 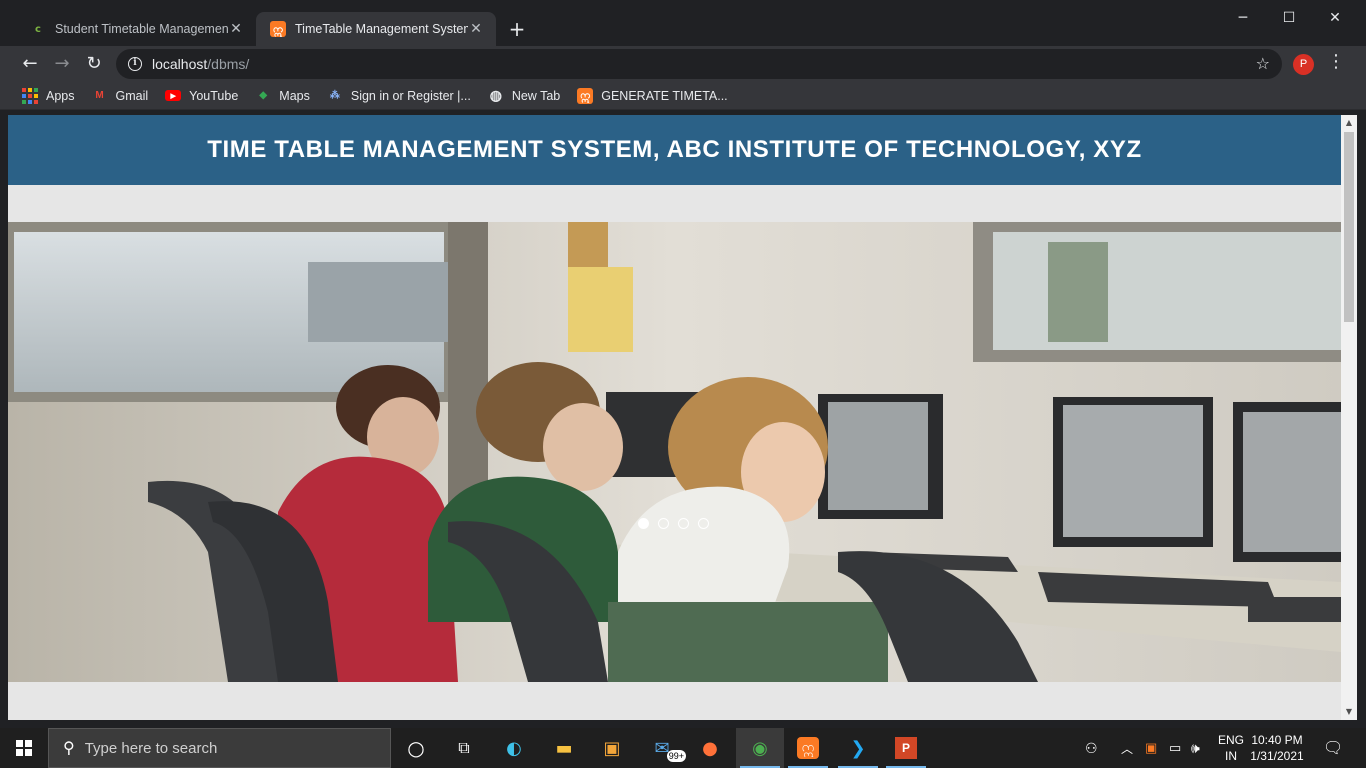 What do you see at coordinates (760, 748) in the screenshot?
I see `chrome-icon: ◉` at bounding box center [760, 748].